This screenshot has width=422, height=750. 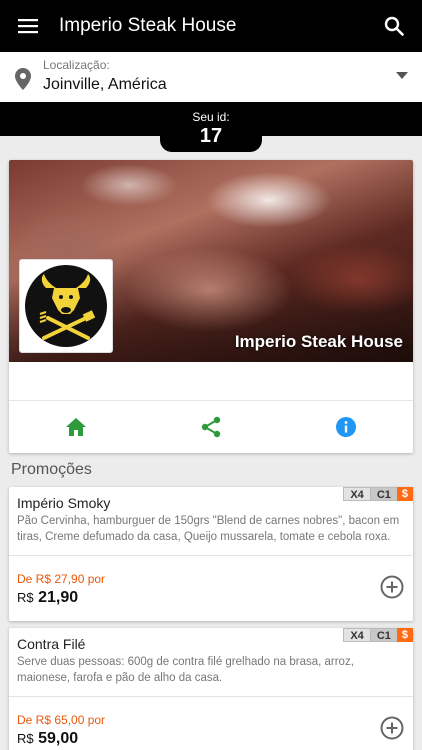 What do you see at coordinates (51, 644) in the screenshot?
I see `promo-name: Contra Filé` at bounding box center [51, 644].